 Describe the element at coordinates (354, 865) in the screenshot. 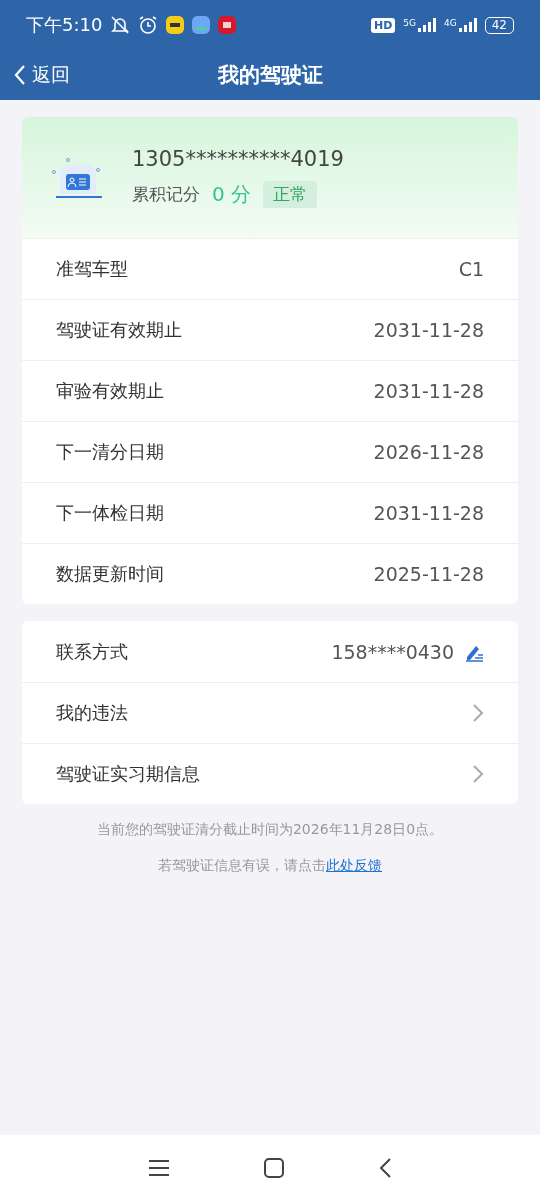

I see `feedback-link: 此处反馈` at that location.